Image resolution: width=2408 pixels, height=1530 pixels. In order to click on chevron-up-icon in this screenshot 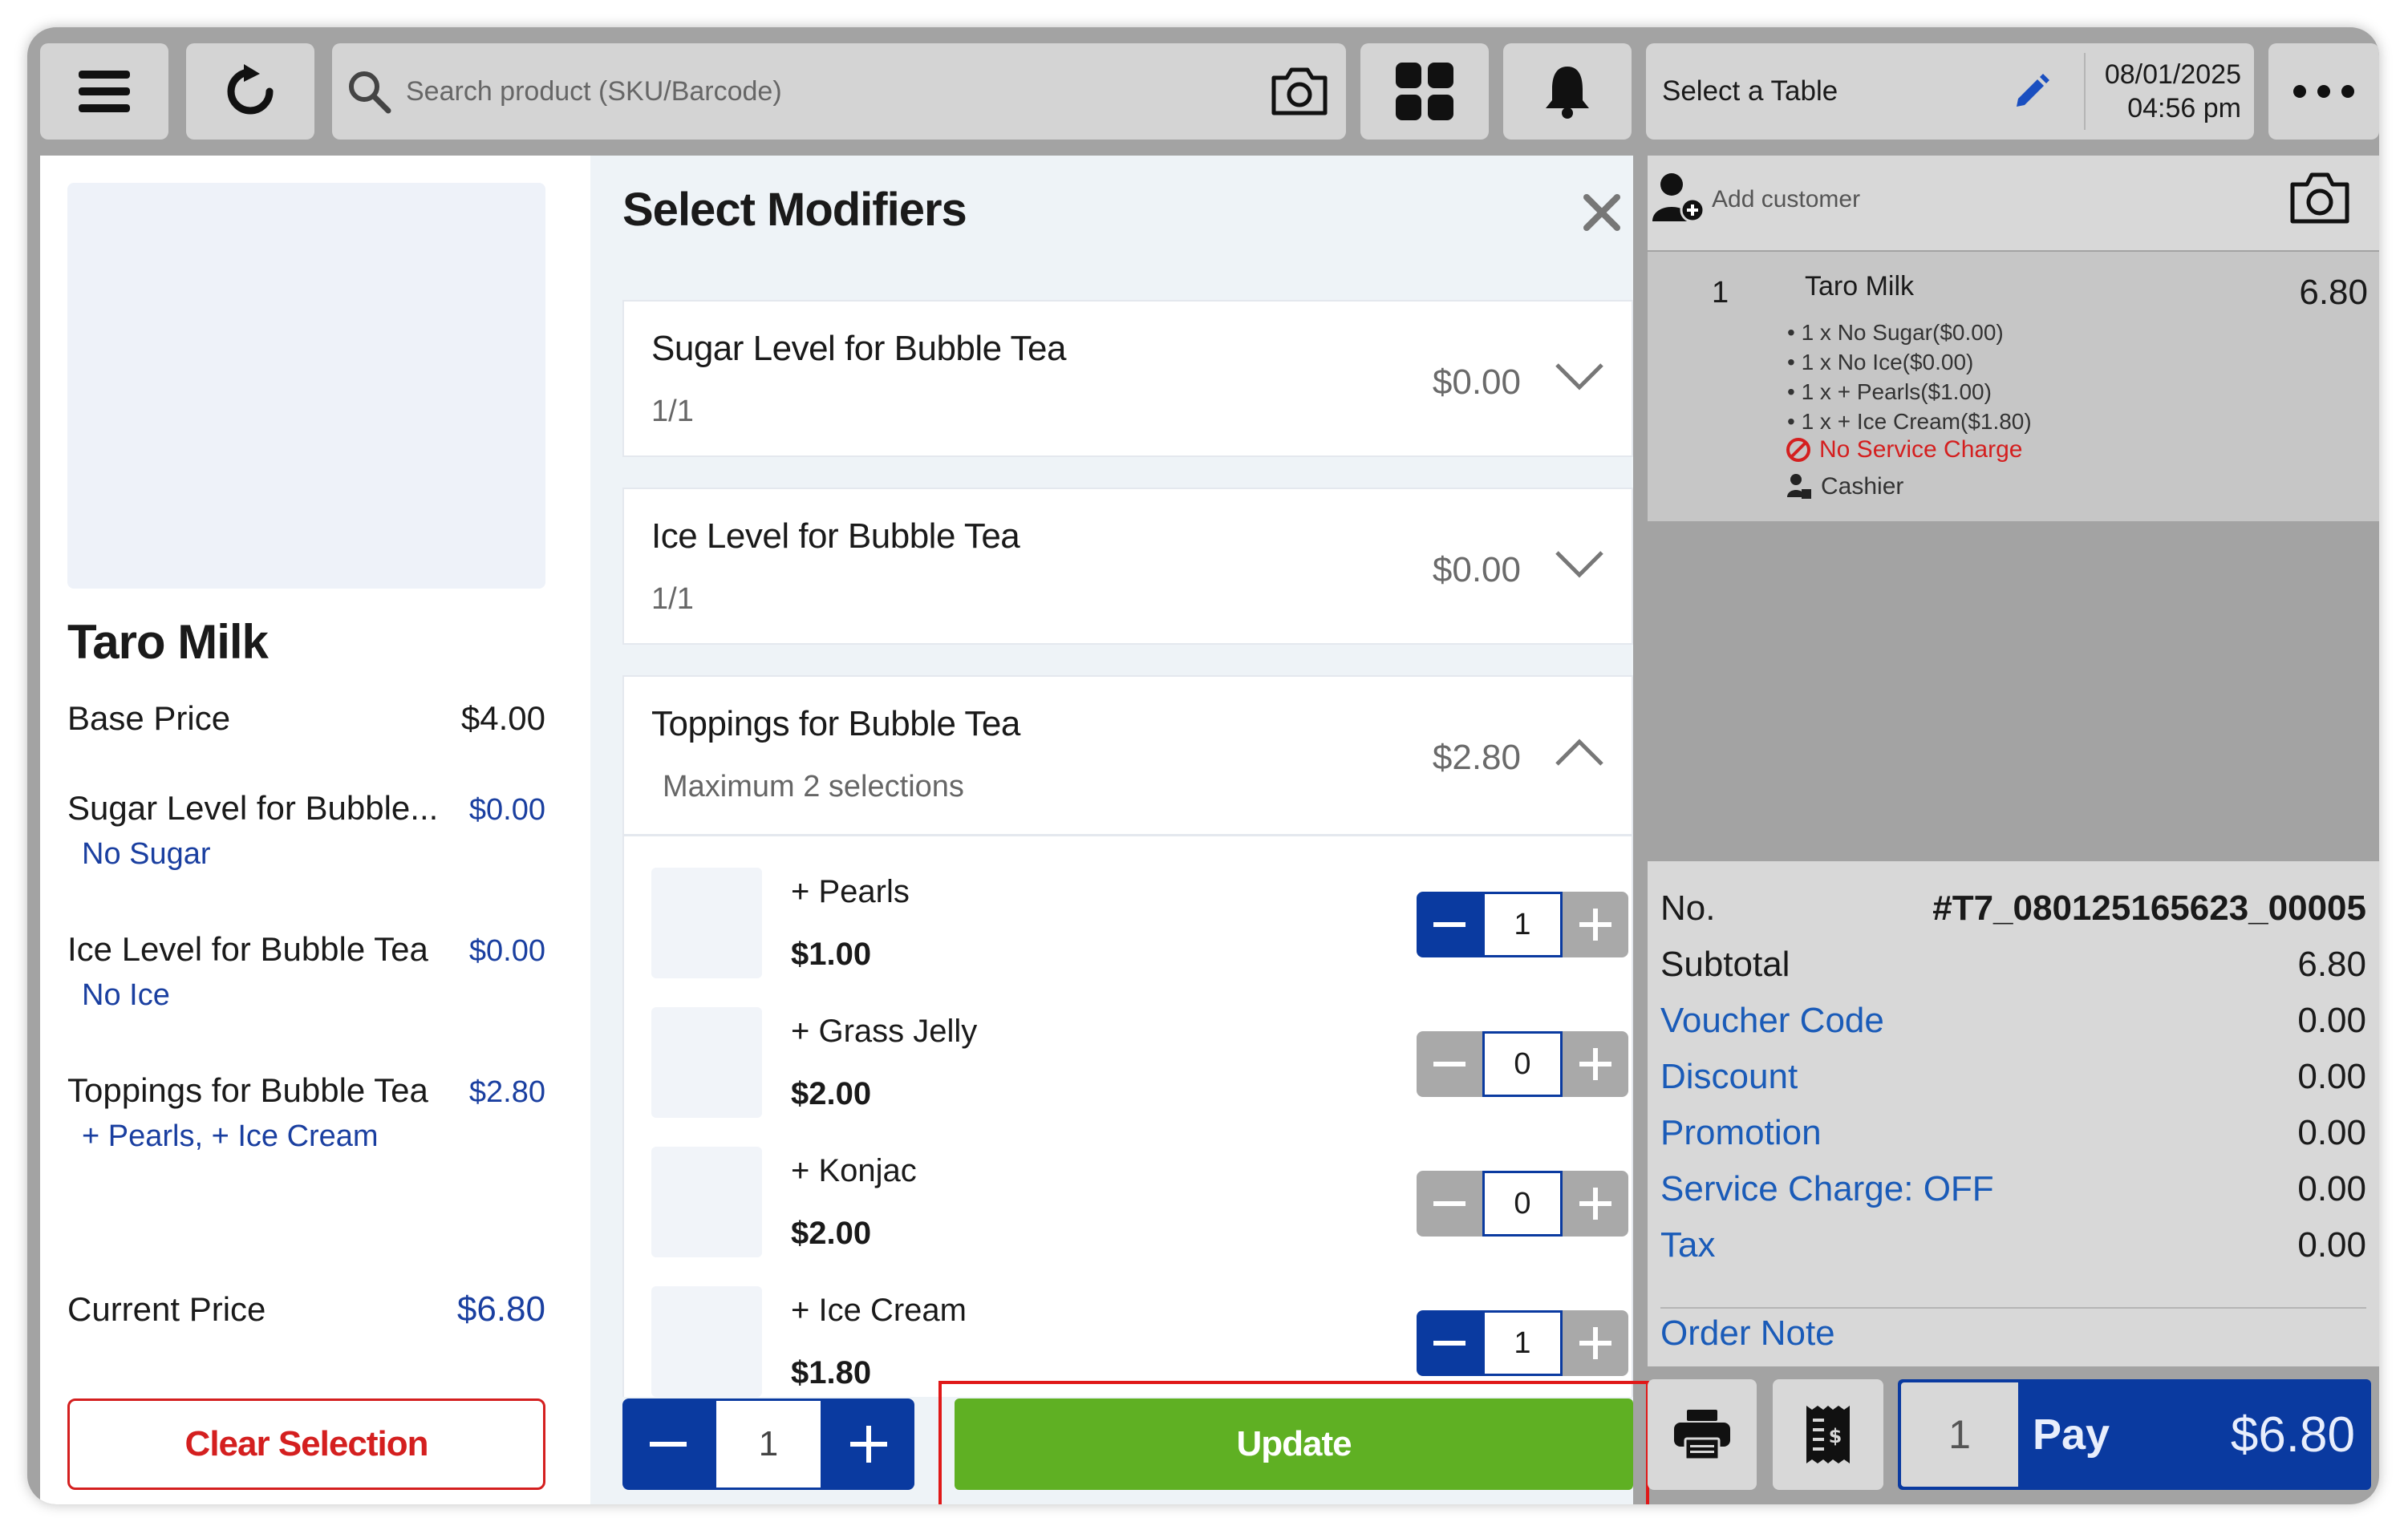, I will do `click(1579, 752)`.